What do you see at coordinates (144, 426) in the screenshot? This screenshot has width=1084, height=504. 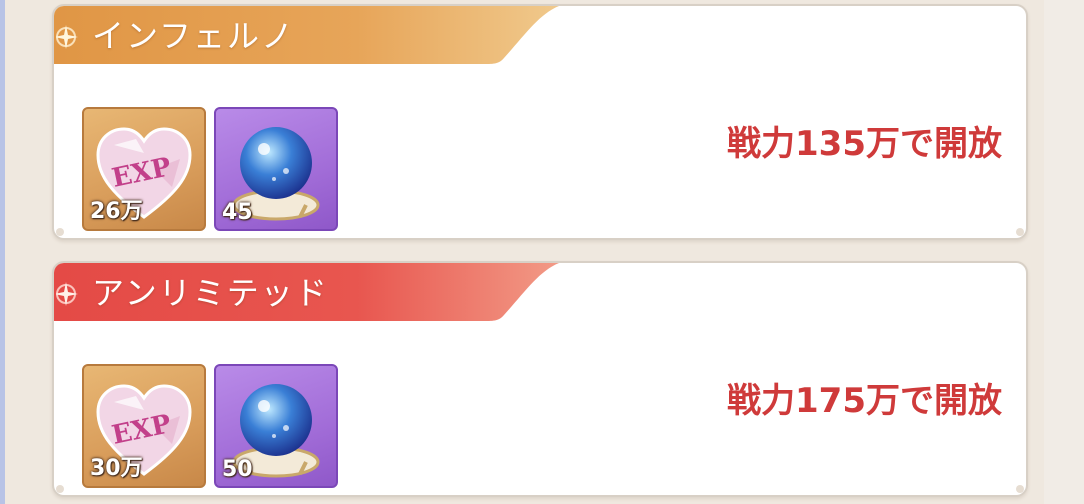 I see `reward-exp-item: EXP 30万` at bounding box center [144, 426].